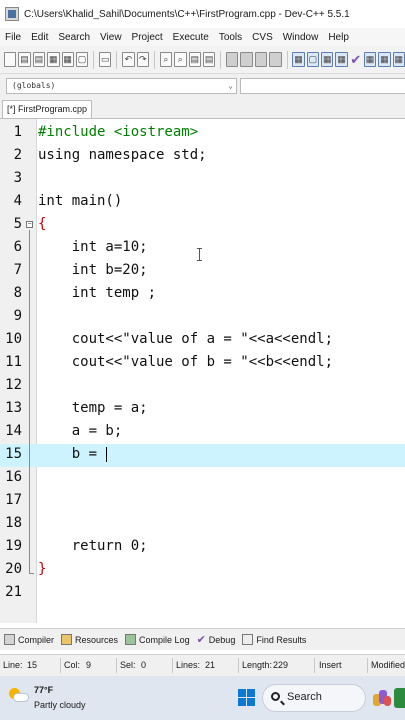  Describe the element at coordinates (398, 59) in the screenshot. I see `stop-icon: ▦` at that location.